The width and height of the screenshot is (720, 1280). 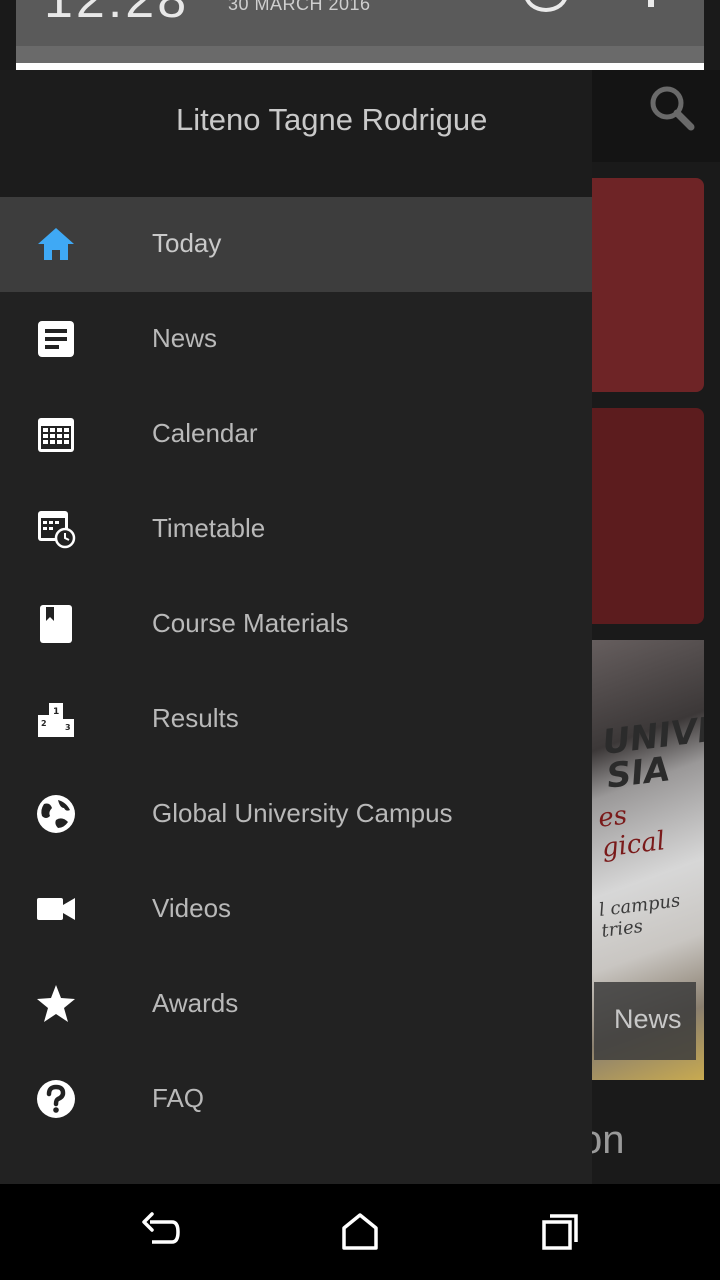 I want to click on drawer-header: Liteno Tagne Rodrigue, so click(x=296, y=133).